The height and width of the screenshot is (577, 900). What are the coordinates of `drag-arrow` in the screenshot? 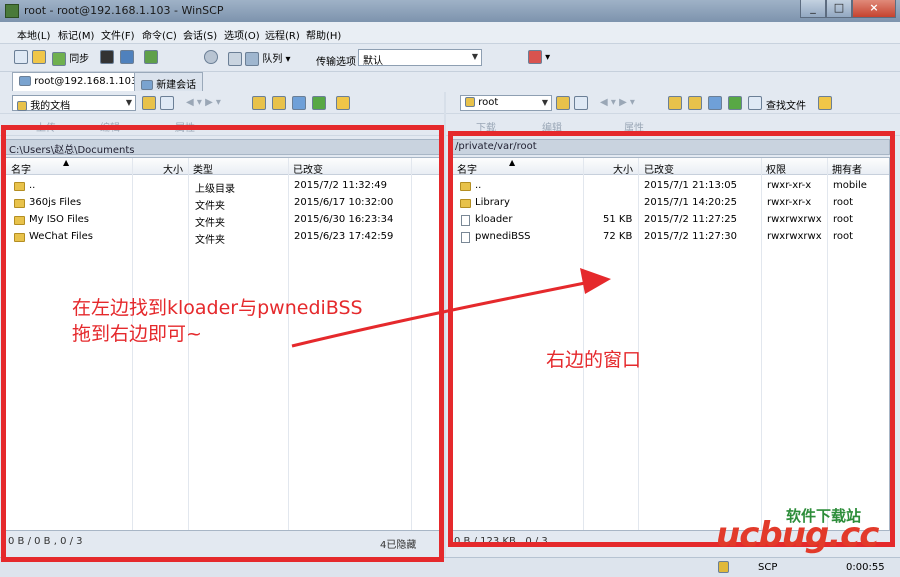 It's located at (451, 308).